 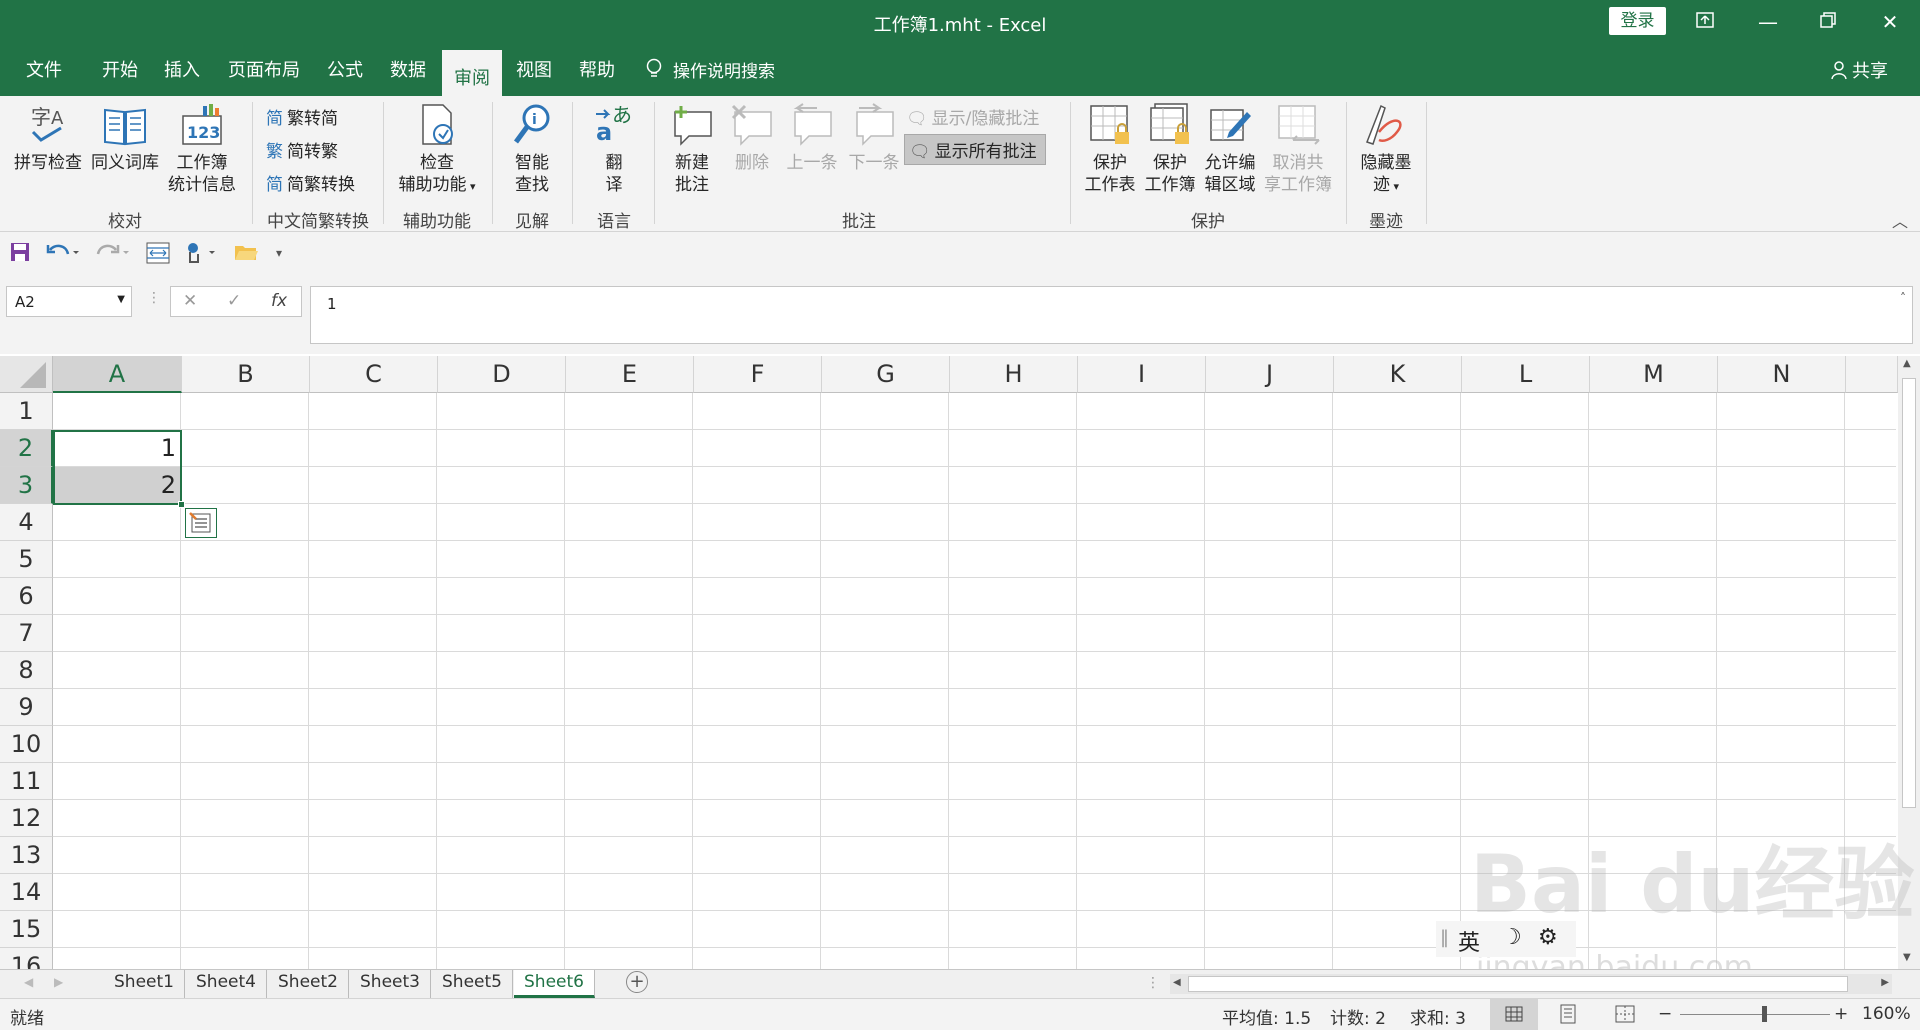 I want to click on enter-icon: ✓, so click(x=234, y=301).